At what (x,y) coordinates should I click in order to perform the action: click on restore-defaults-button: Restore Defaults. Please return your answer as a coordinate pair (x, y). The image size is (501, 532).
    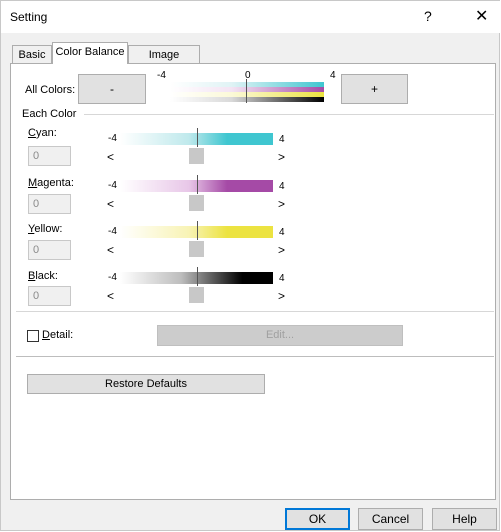
    Looking at the image, I should click on (146, 384).